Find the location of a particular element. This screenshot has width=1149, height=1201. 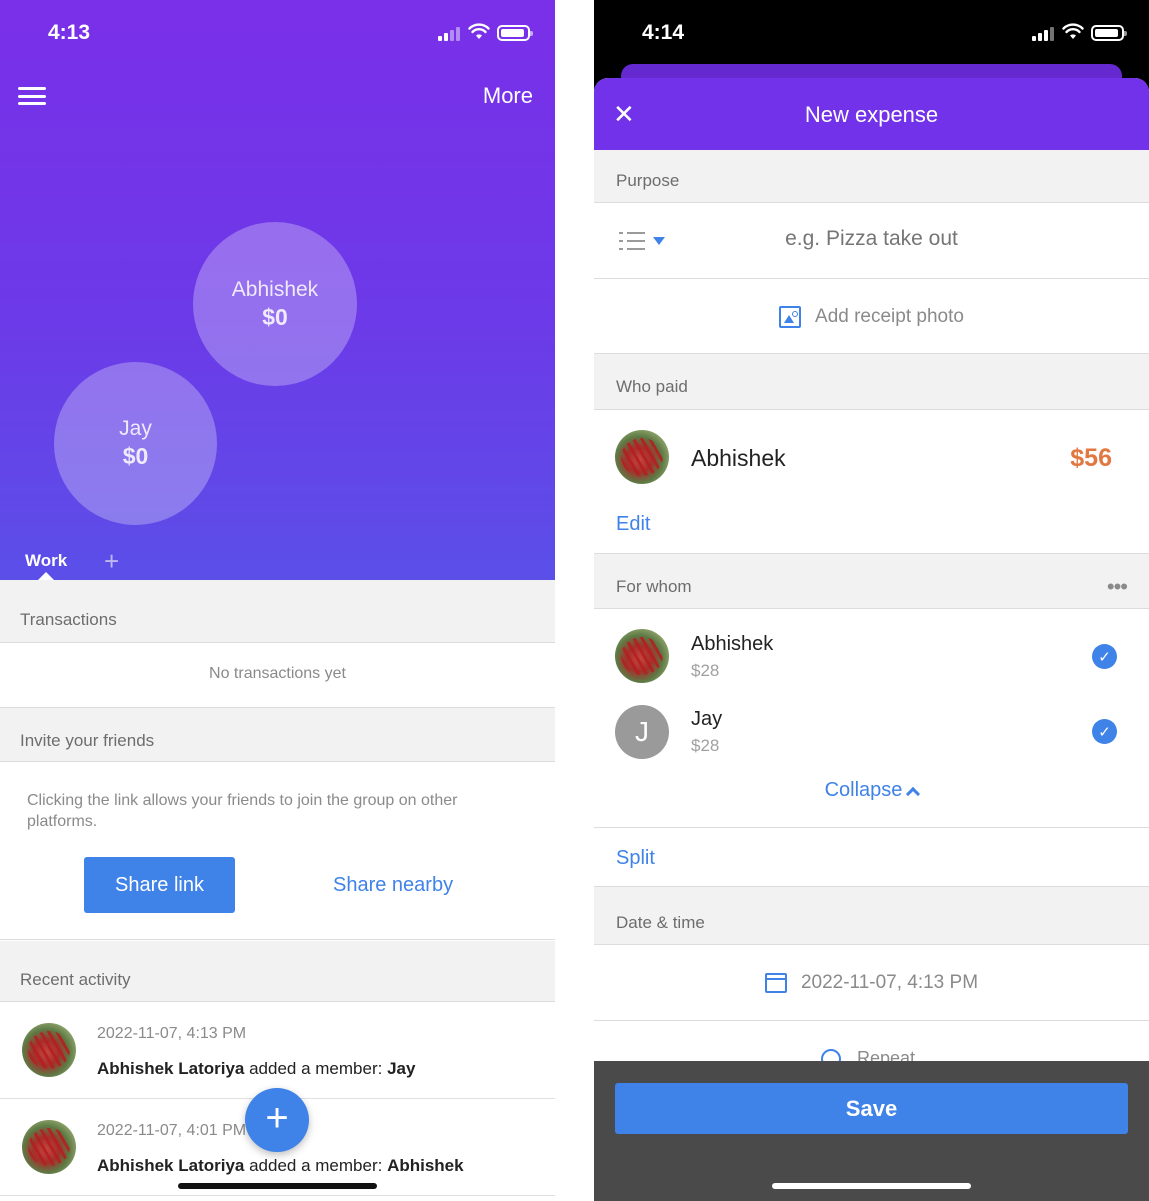

calendar-icon is located at coordinates (775, 982).